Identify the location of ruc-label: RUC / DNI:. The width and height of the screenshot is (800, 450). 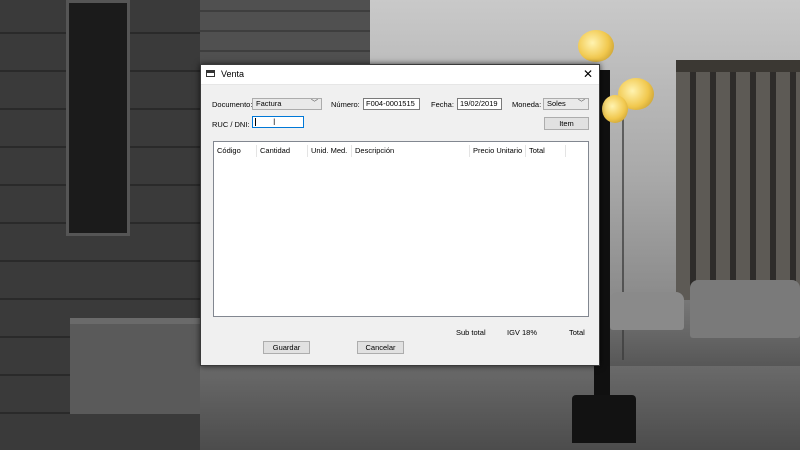
(231, 124).